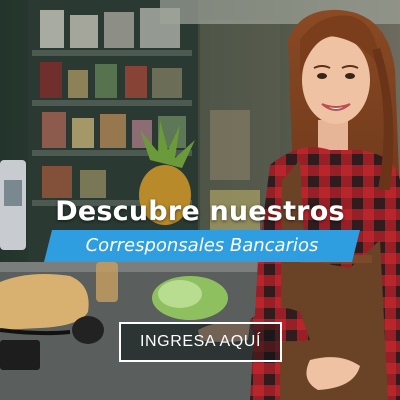 The height and width of the screenshot is (400, 400). I want to click on ingresa-aqui-button: INGRESA AQUÍ, so click(200, 342).